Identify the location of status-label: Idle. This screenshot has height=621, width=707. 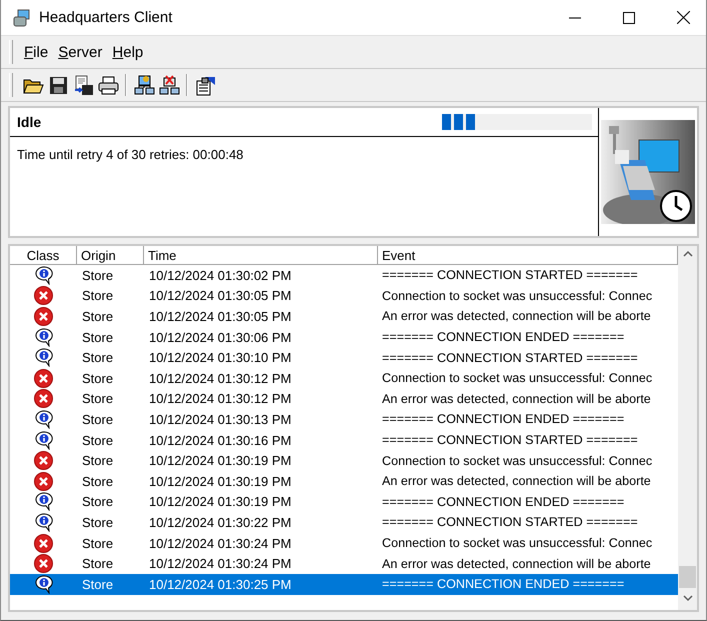
(29, 122).